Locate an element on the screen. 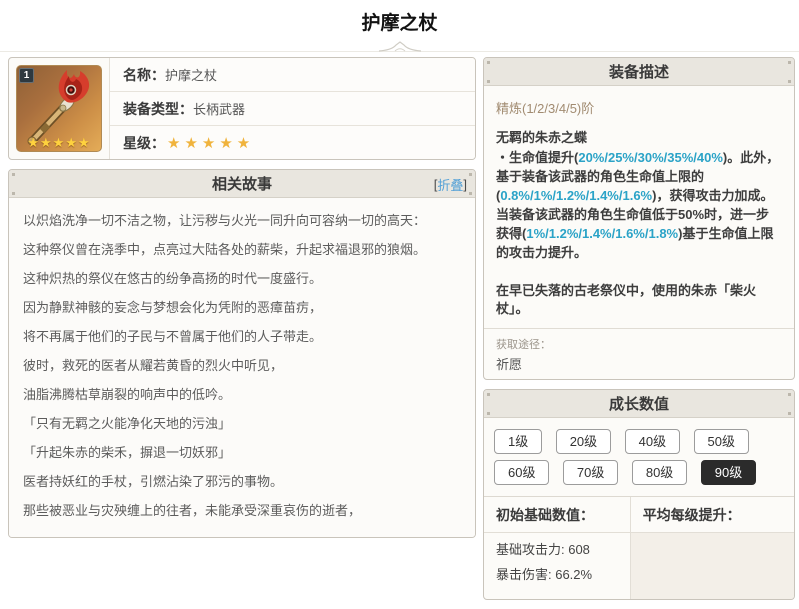  story-paragraph: 彼时，救死的医者从耀若黄昏的烈火中听见， is located at coordinates (153, 365).